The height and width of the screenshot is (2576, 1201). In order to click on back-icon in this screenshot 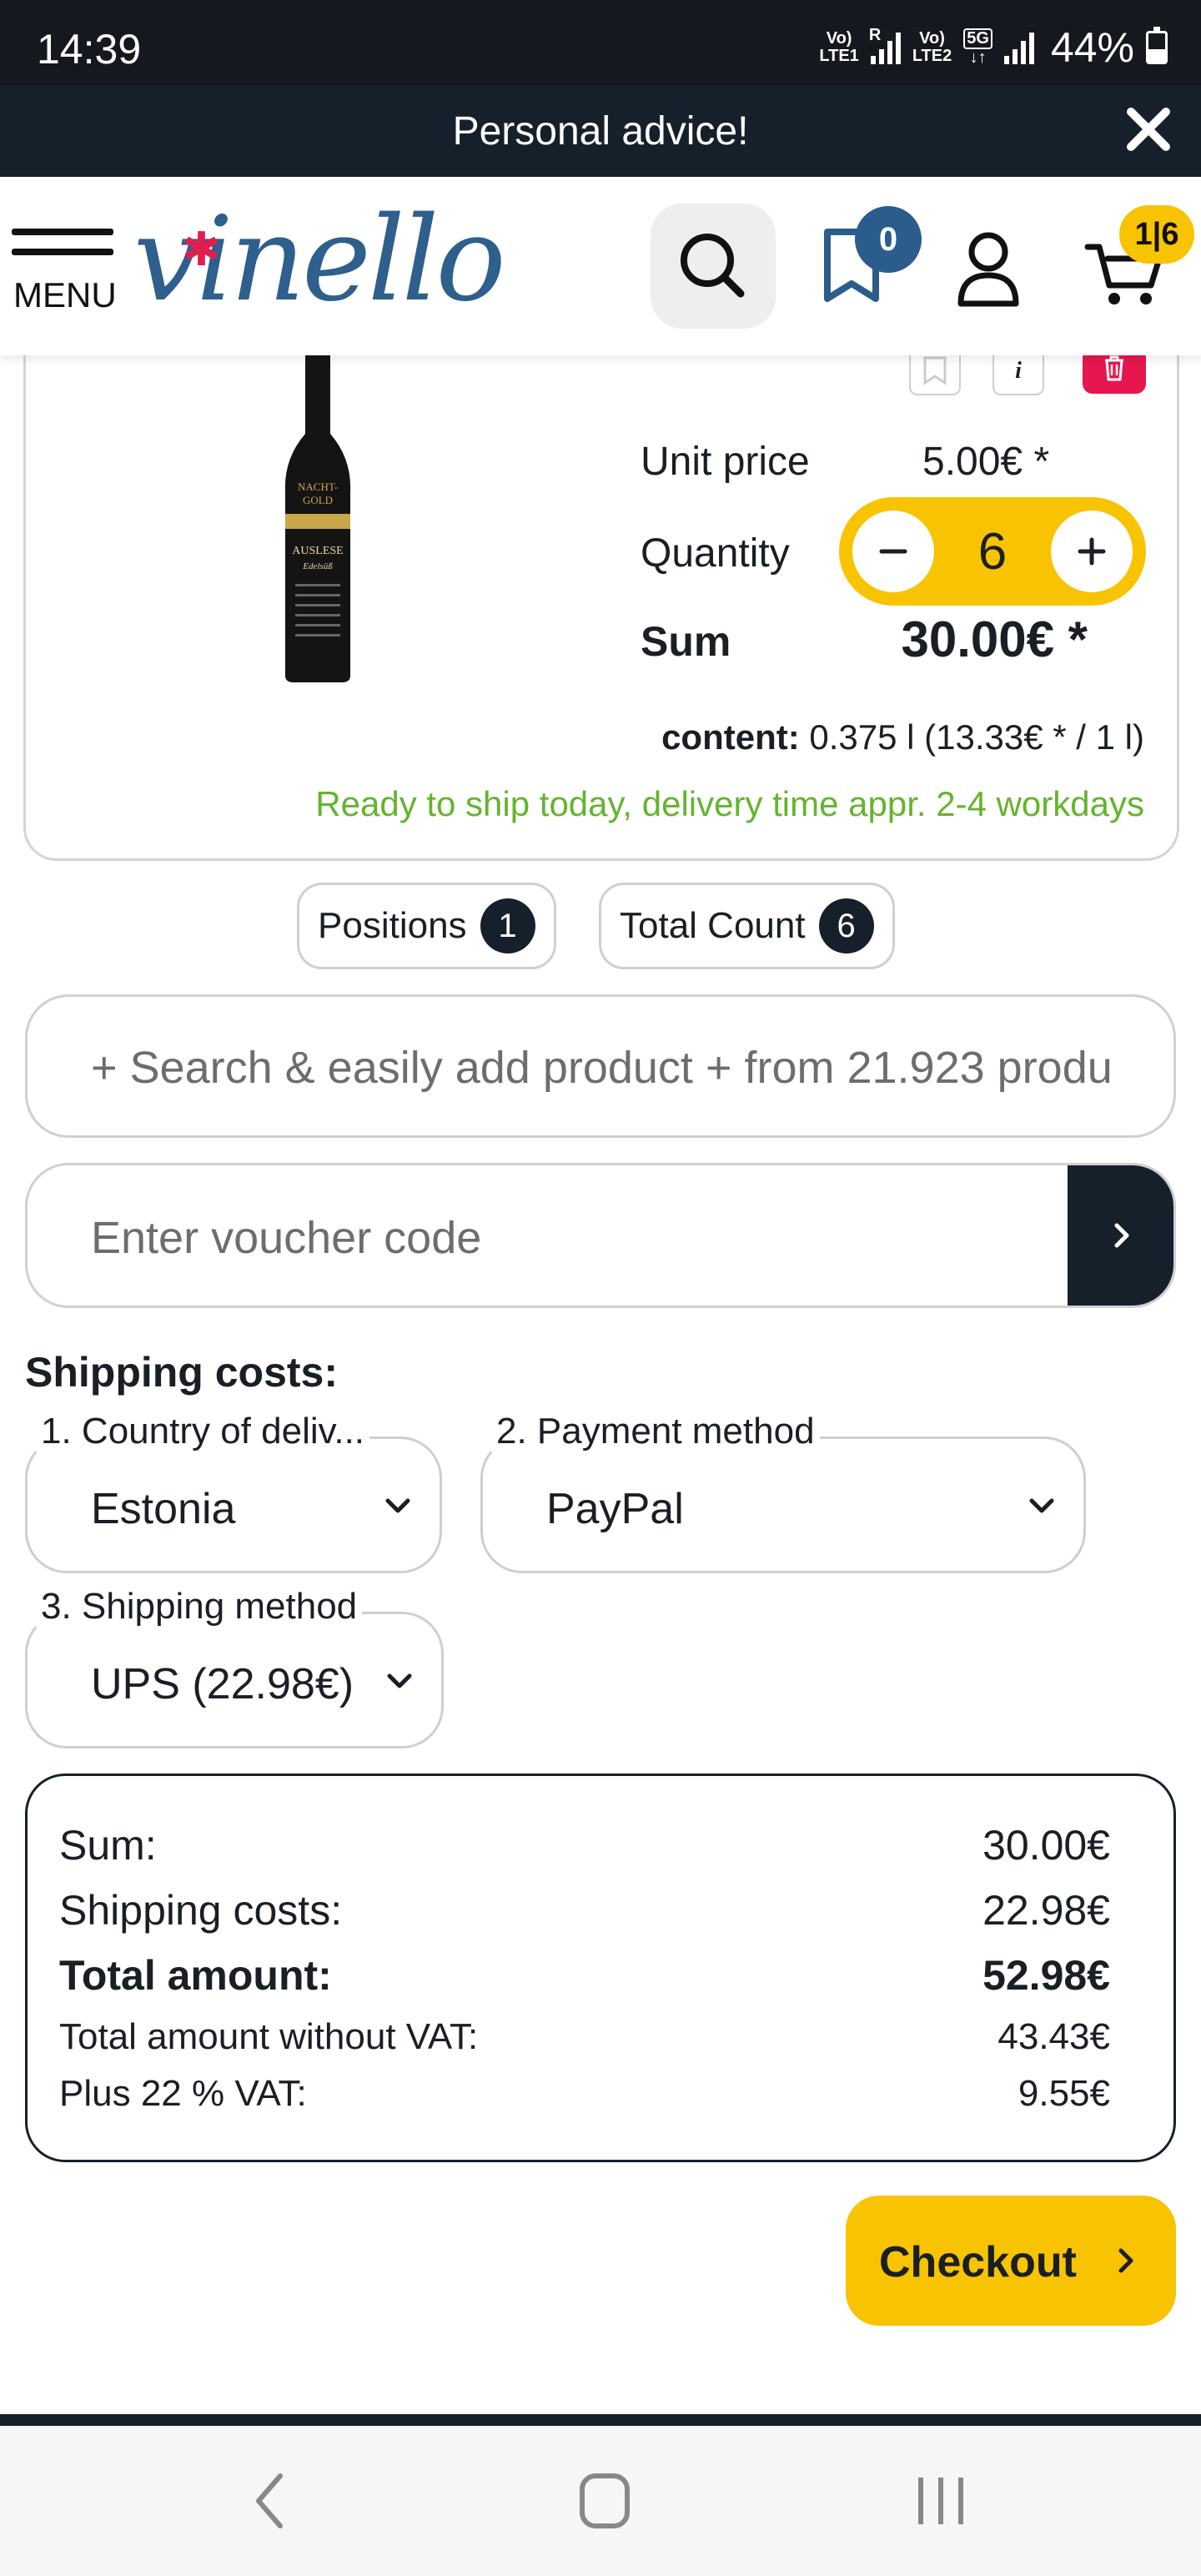, I will do `click(271, 2501)`.